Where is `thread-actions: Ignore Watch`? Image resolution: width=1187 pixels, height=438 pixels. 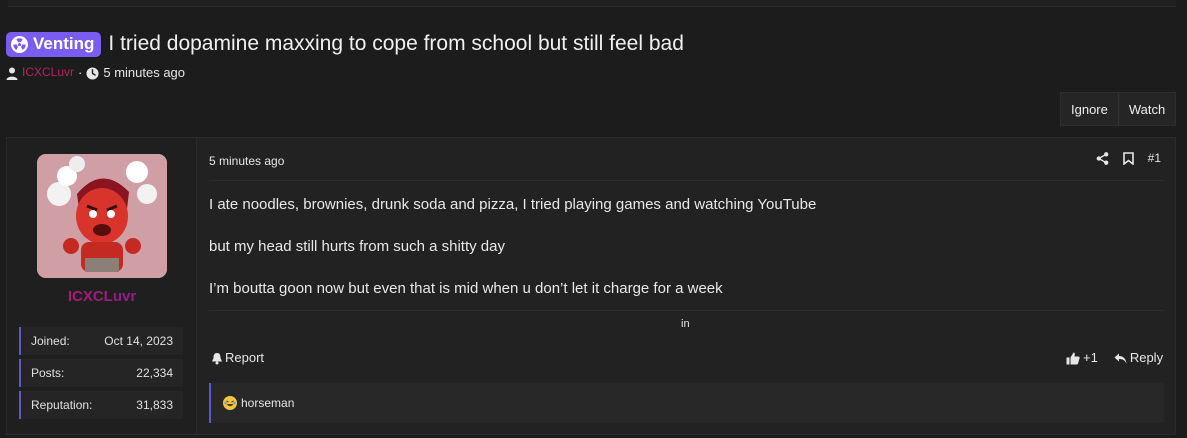
thread-actions: Ignore Watch is located at coordinates (1118, 109).